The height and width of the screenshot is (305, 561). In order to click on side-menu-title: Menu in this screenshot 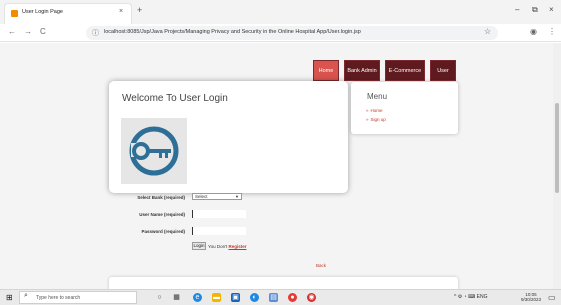, I will do `click(377, 96)`.